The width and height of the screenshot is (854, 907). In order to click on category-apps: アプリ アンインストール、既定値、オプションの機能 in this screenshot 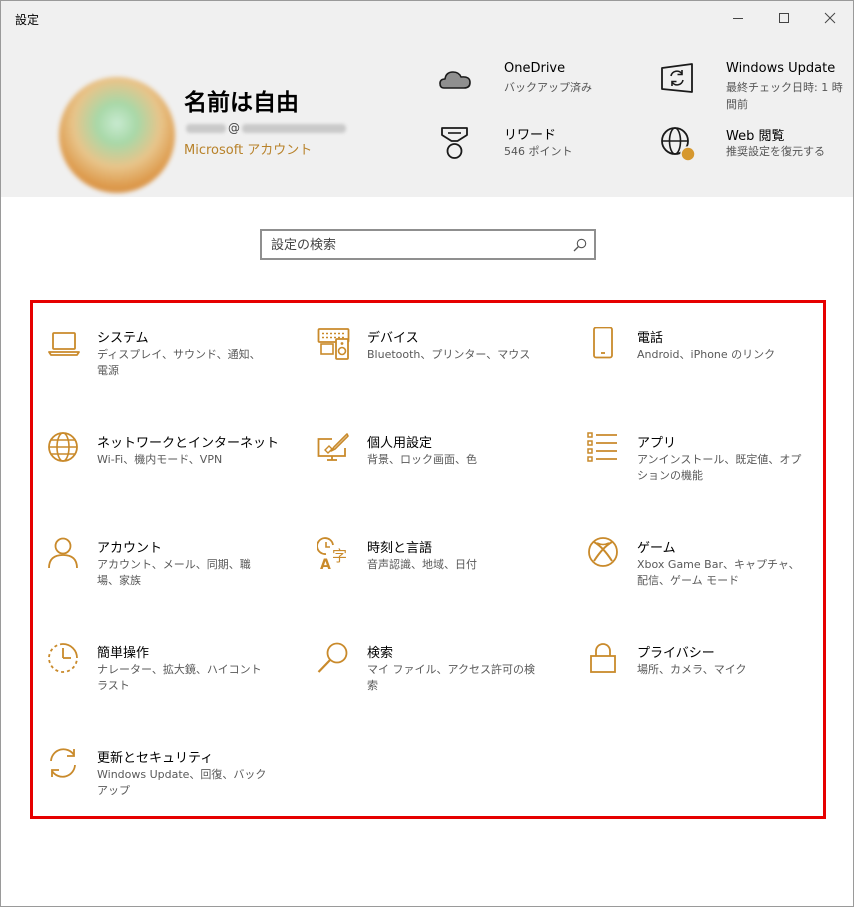, I will do `click(707, 477)`.